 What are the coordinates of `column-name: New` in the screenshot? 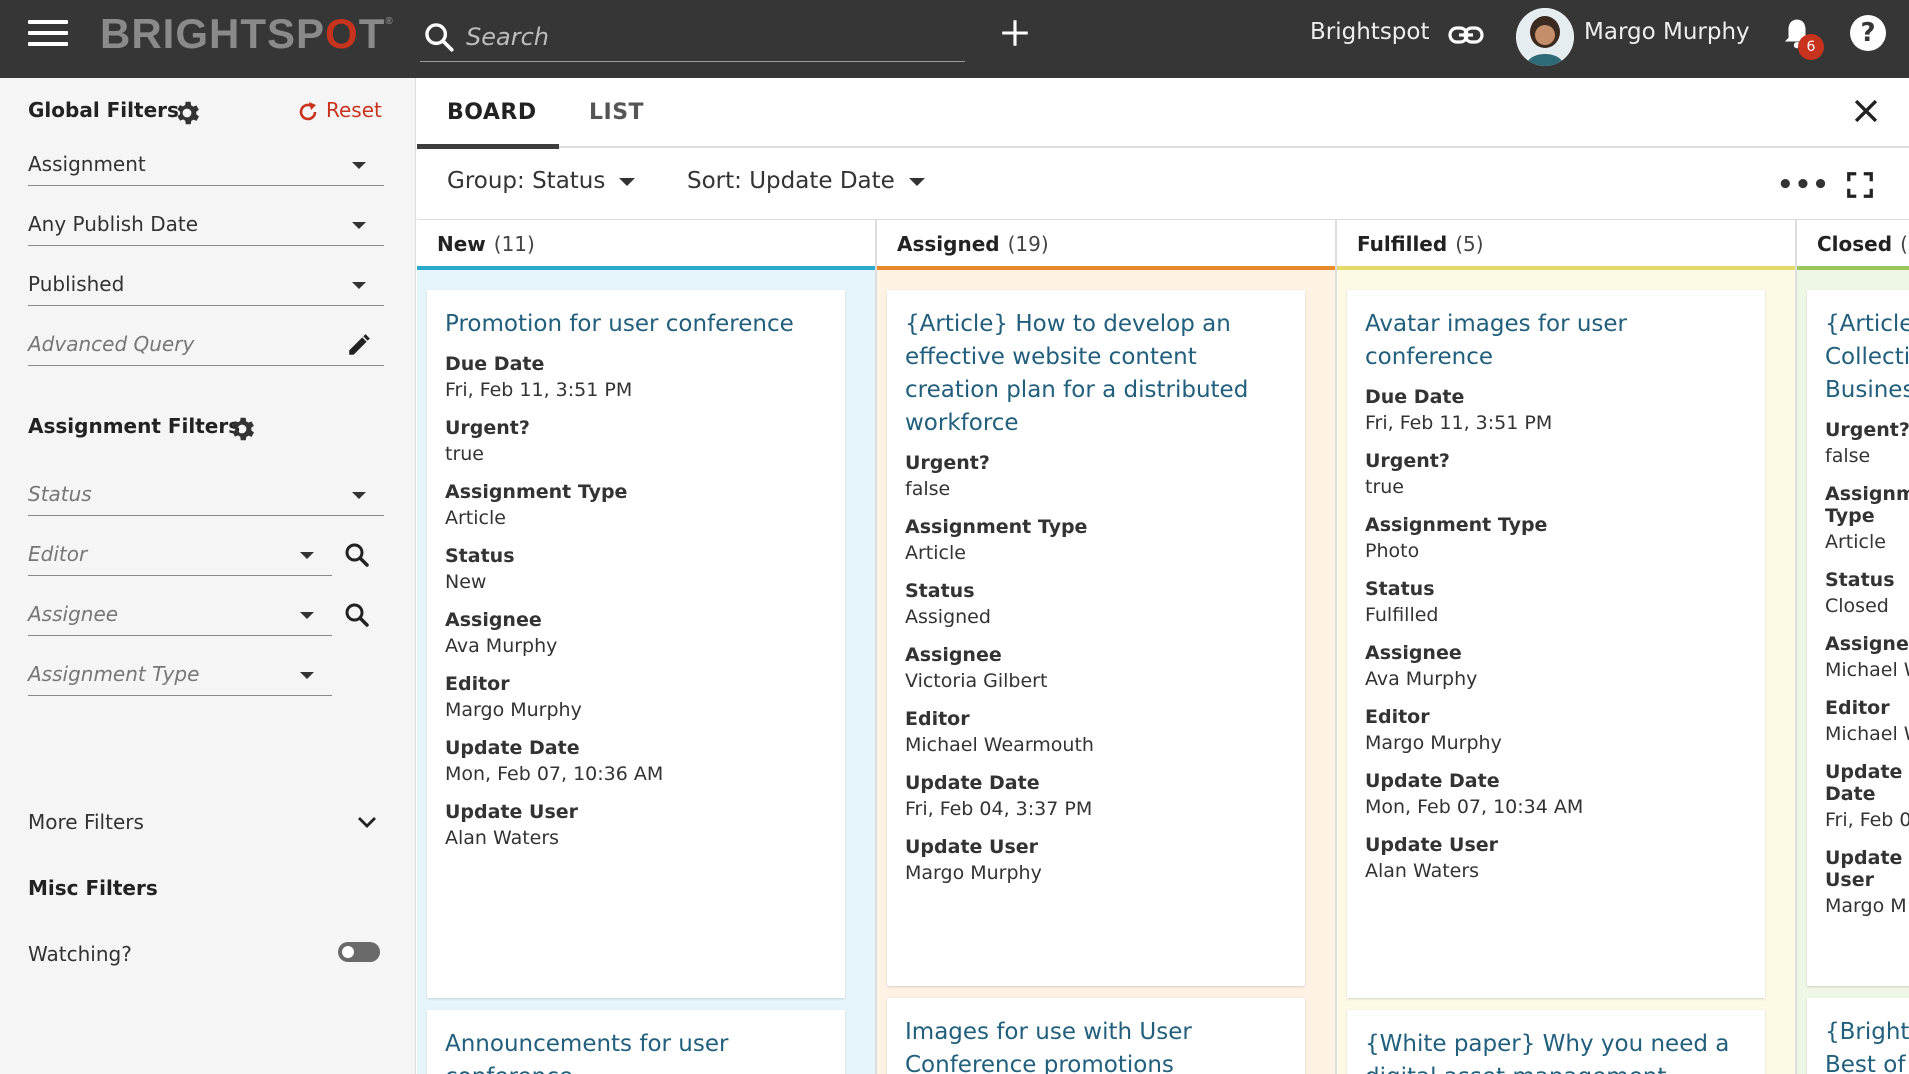 It's located at (461, 244).